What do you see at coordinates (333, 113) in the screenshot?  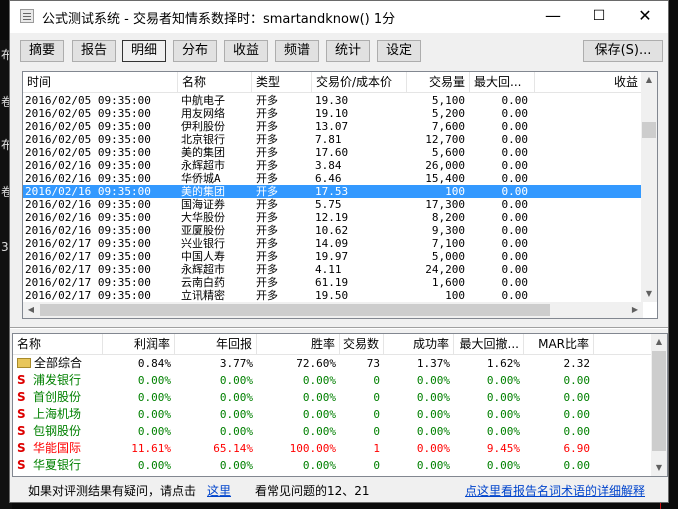 I see `table-row: 2016/02/05 09:35:00 用友网络 开多 19.10 5,200 0.00` at bounding box center [333, 113].